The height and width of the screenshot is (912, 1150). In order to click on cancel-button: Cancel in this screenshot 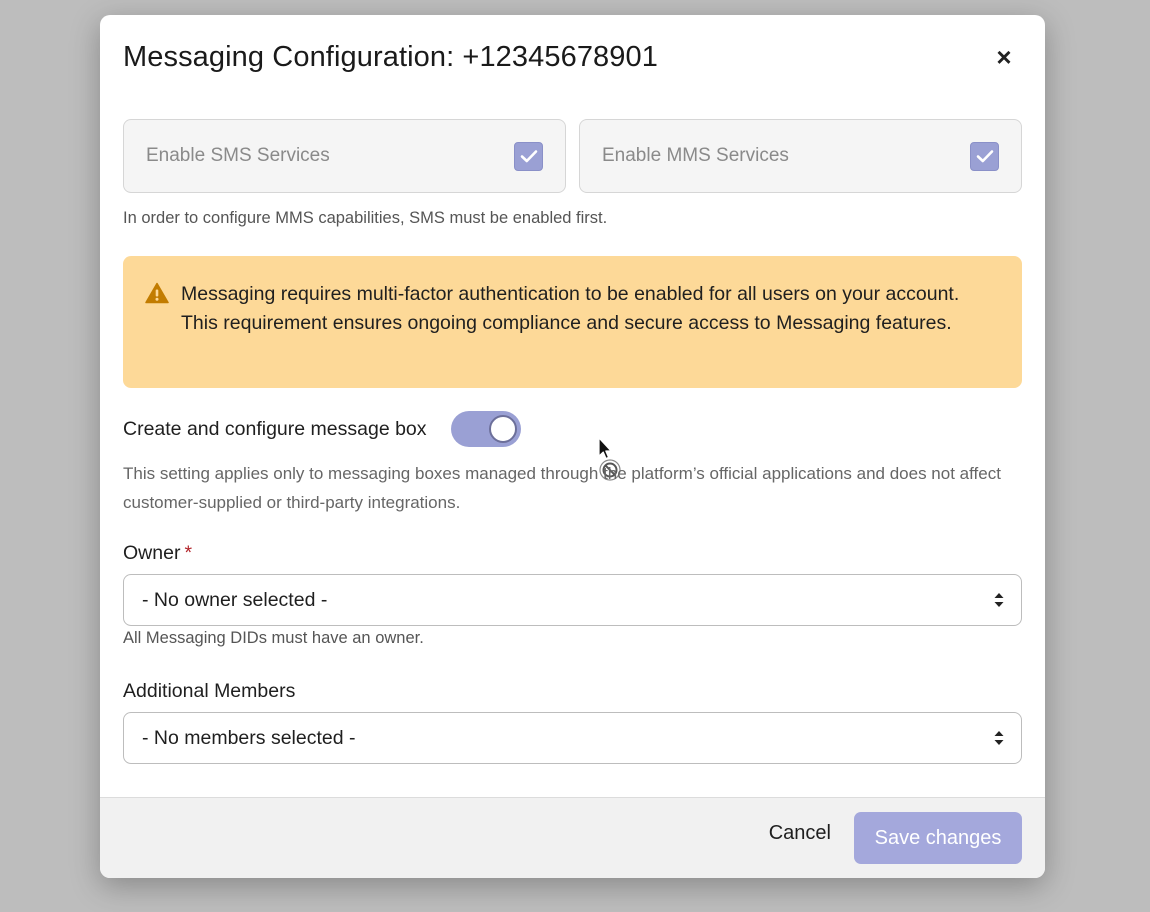, I will do `click(800, 833)`.